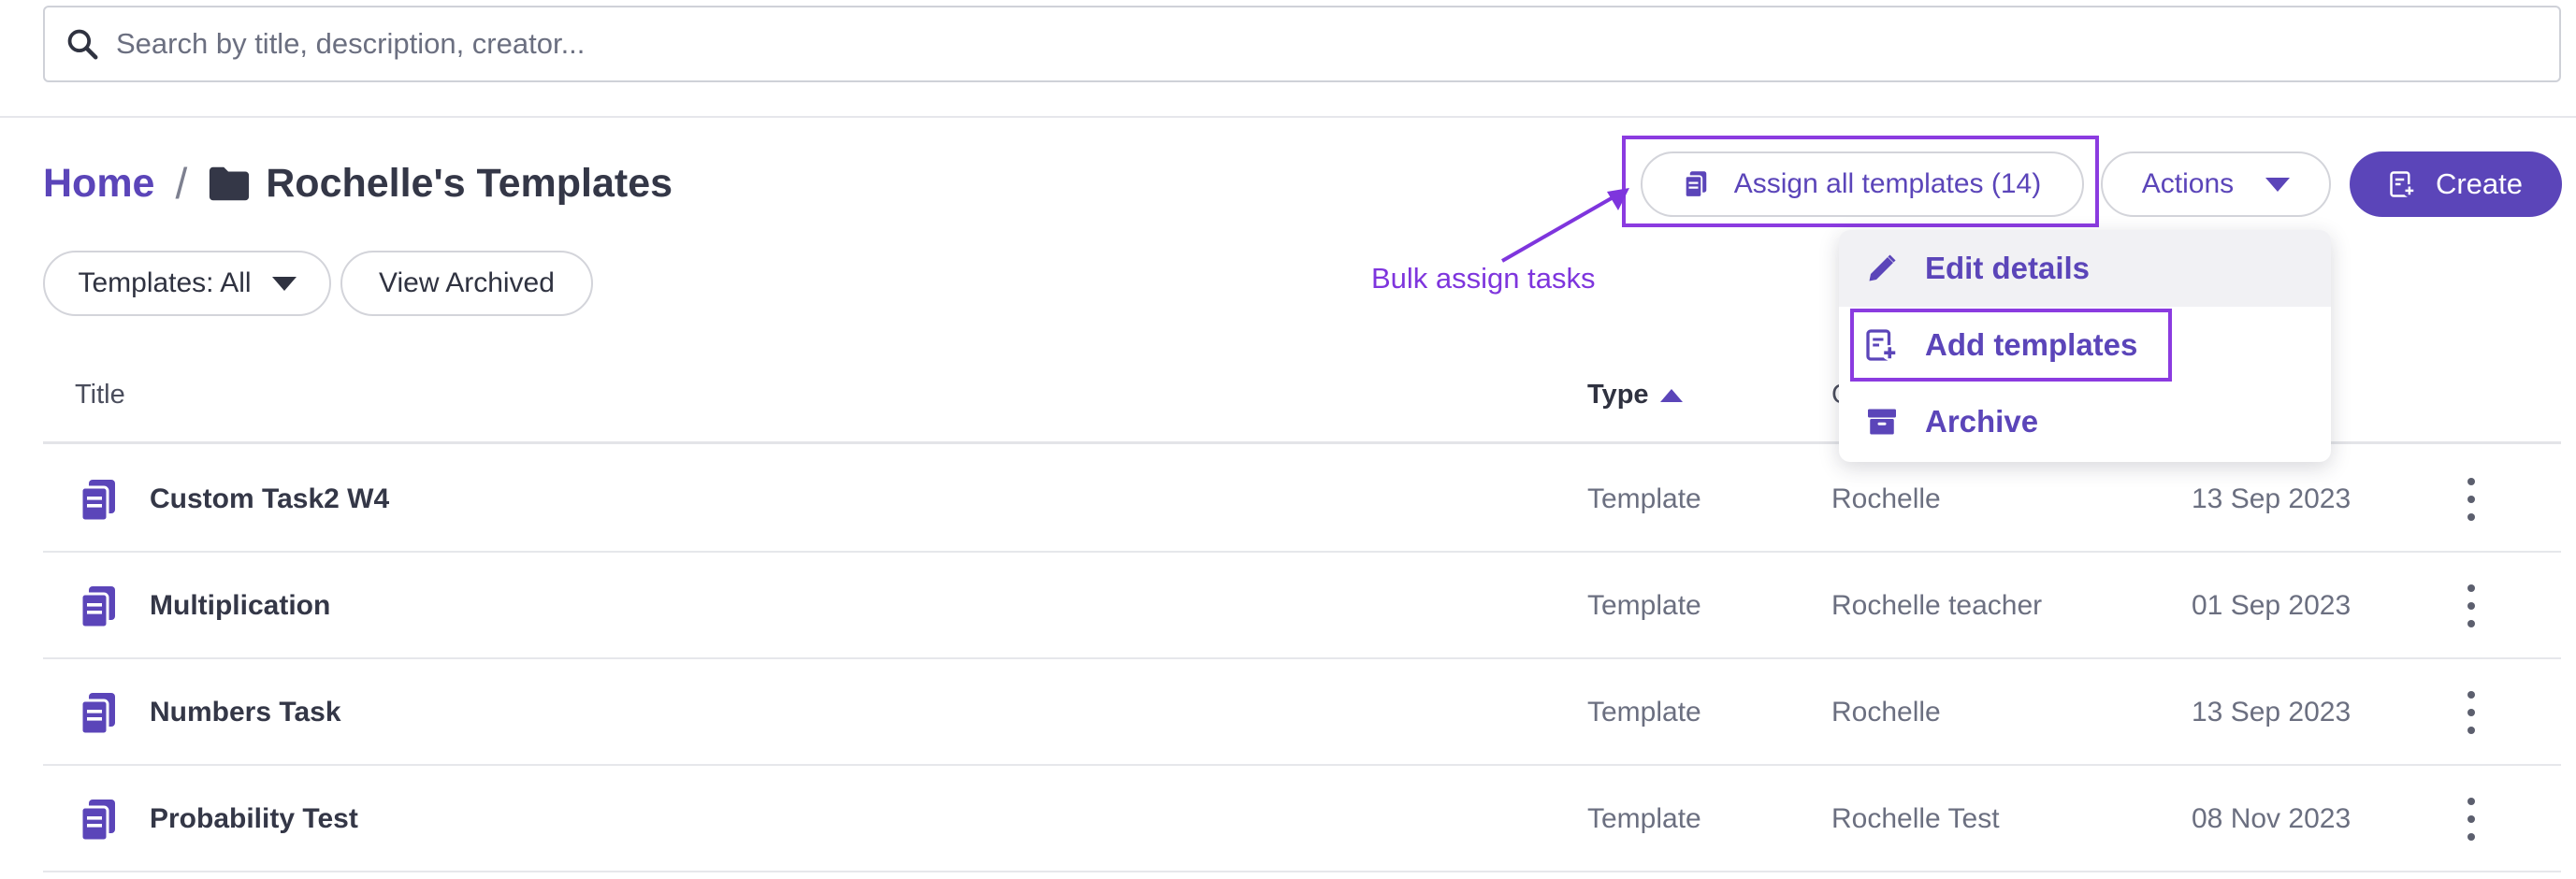 The height and width of the screenshot is (879, 2576). What do you see at coordinates (1484, 278) in the screenshot?
I see `annotation-label: Bulk assign tasks` at bounding box center [1484, 278].